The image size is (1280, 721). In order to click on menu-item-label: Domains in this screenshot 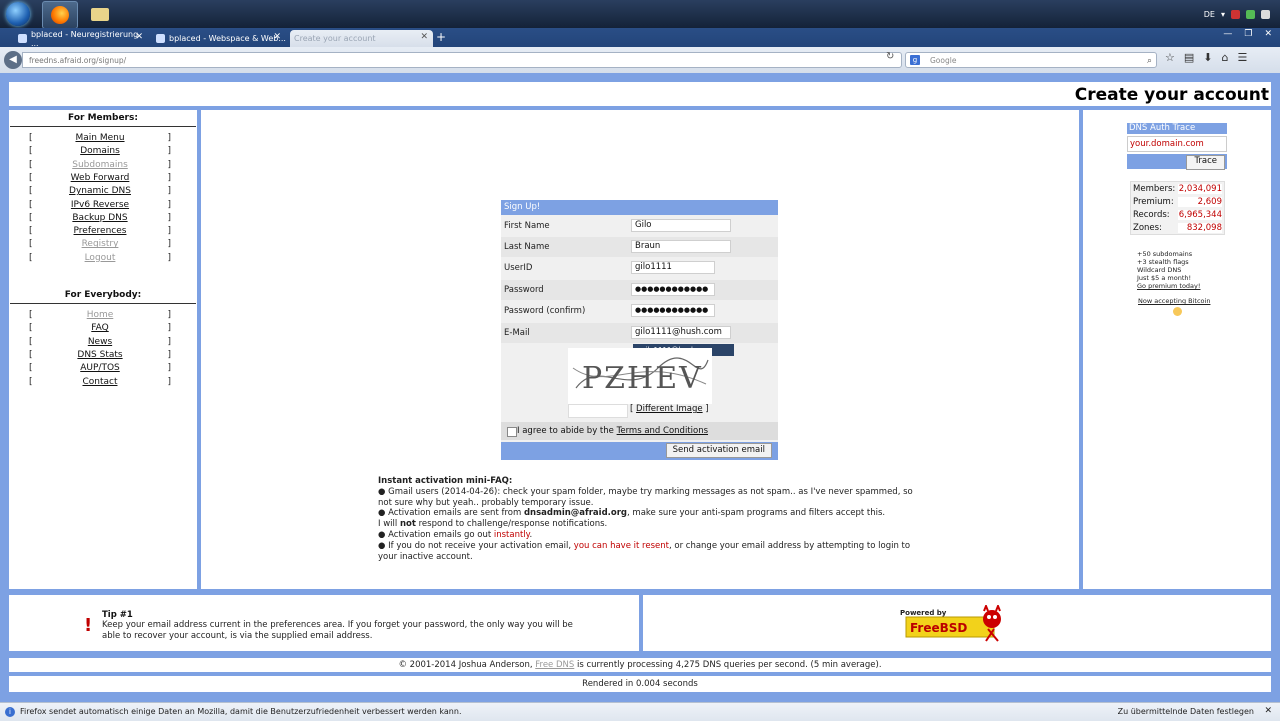, I will do `click(100, 151)`.